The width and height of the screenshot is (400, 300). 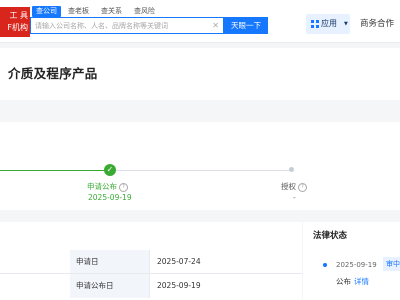 I want to click on timeline-dot, so click(x=325, y=265).